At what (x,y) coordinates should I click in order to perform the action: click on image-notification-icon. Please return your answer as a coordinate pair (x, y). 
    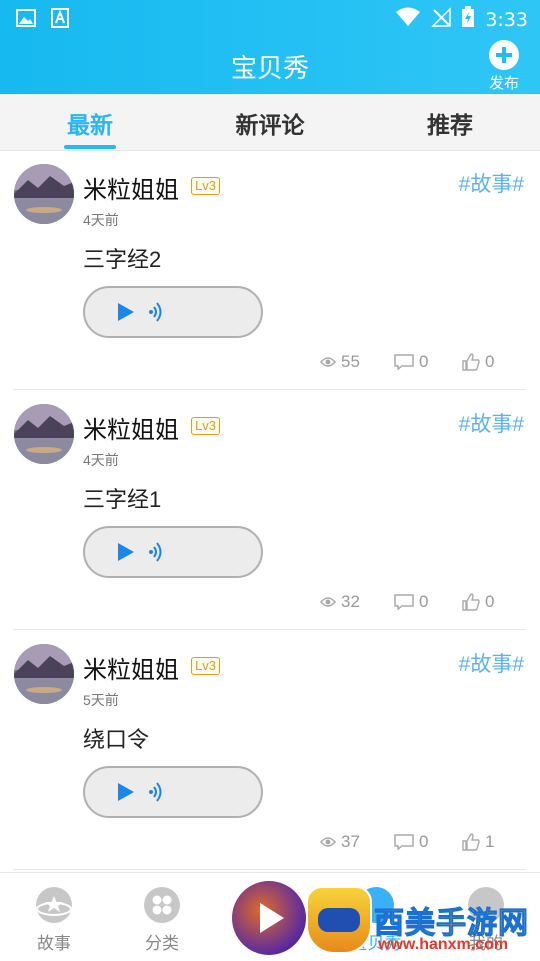
    Looking at the image, I should click on (26, 18).